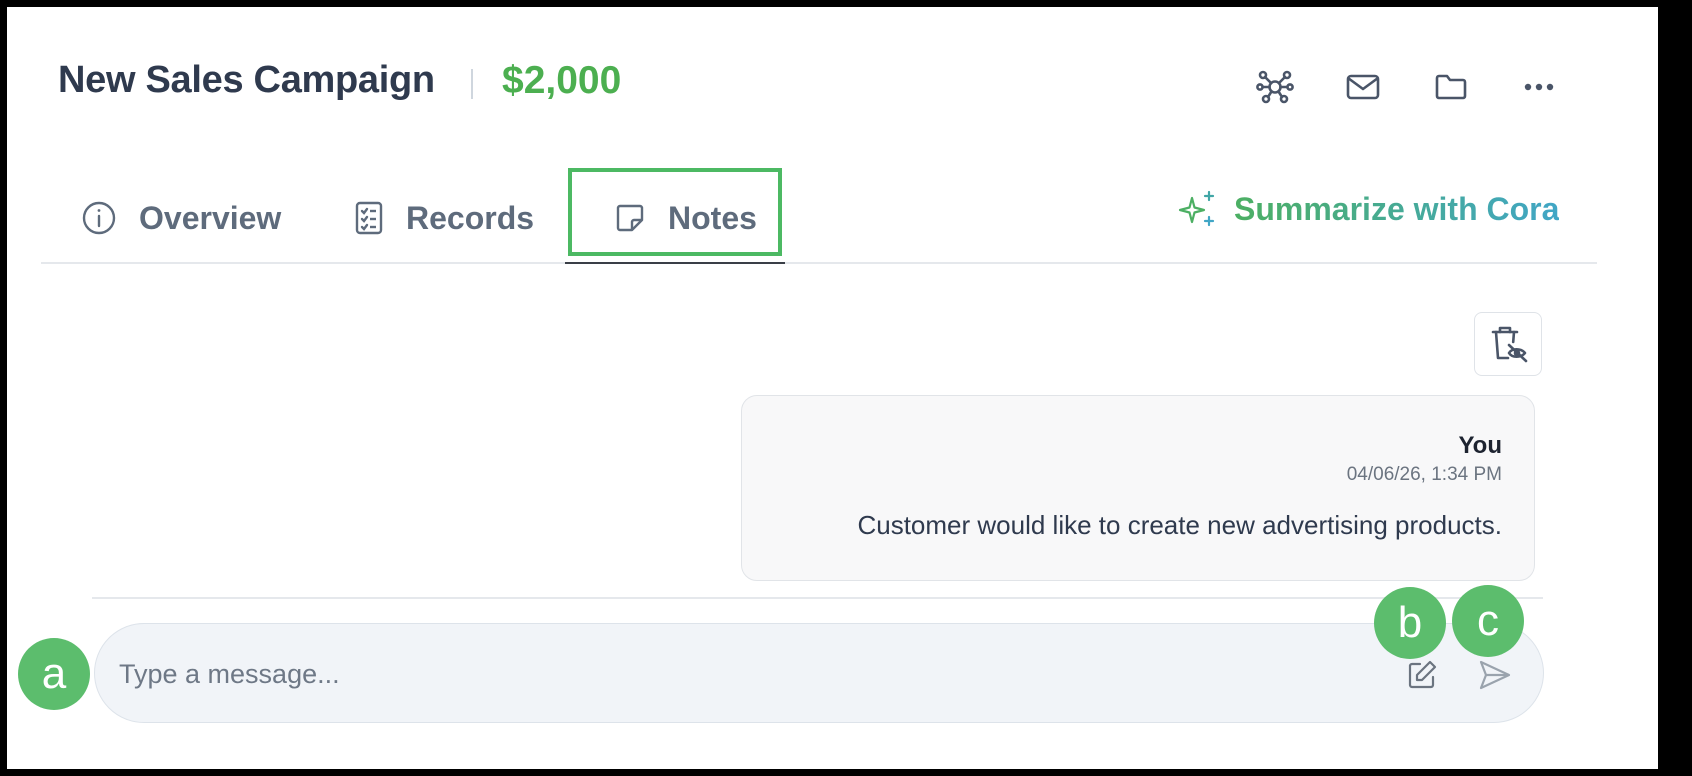  I want to click on tab-label: Records, so click(470, 217).